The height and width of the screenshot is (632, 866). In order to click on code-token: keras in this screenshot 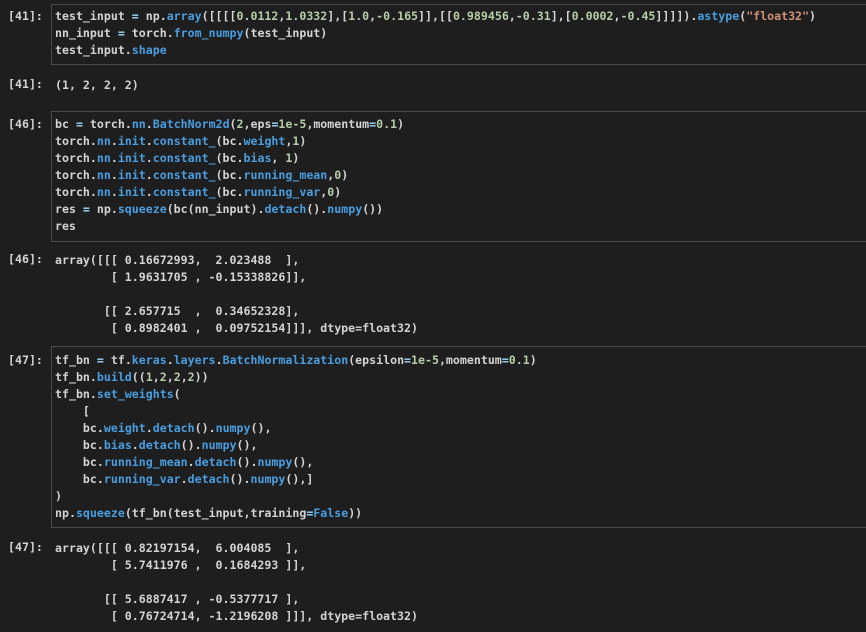, I will do `click(149, 360)`.